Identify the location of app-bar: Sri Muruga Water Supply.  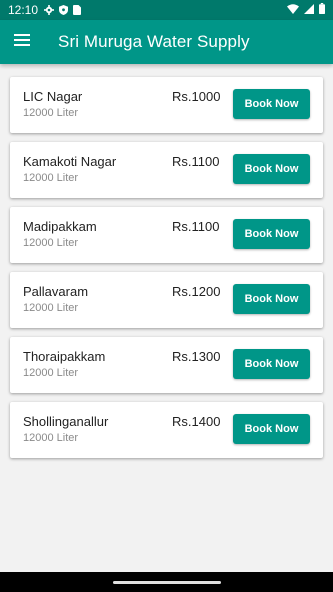
(166, 42).